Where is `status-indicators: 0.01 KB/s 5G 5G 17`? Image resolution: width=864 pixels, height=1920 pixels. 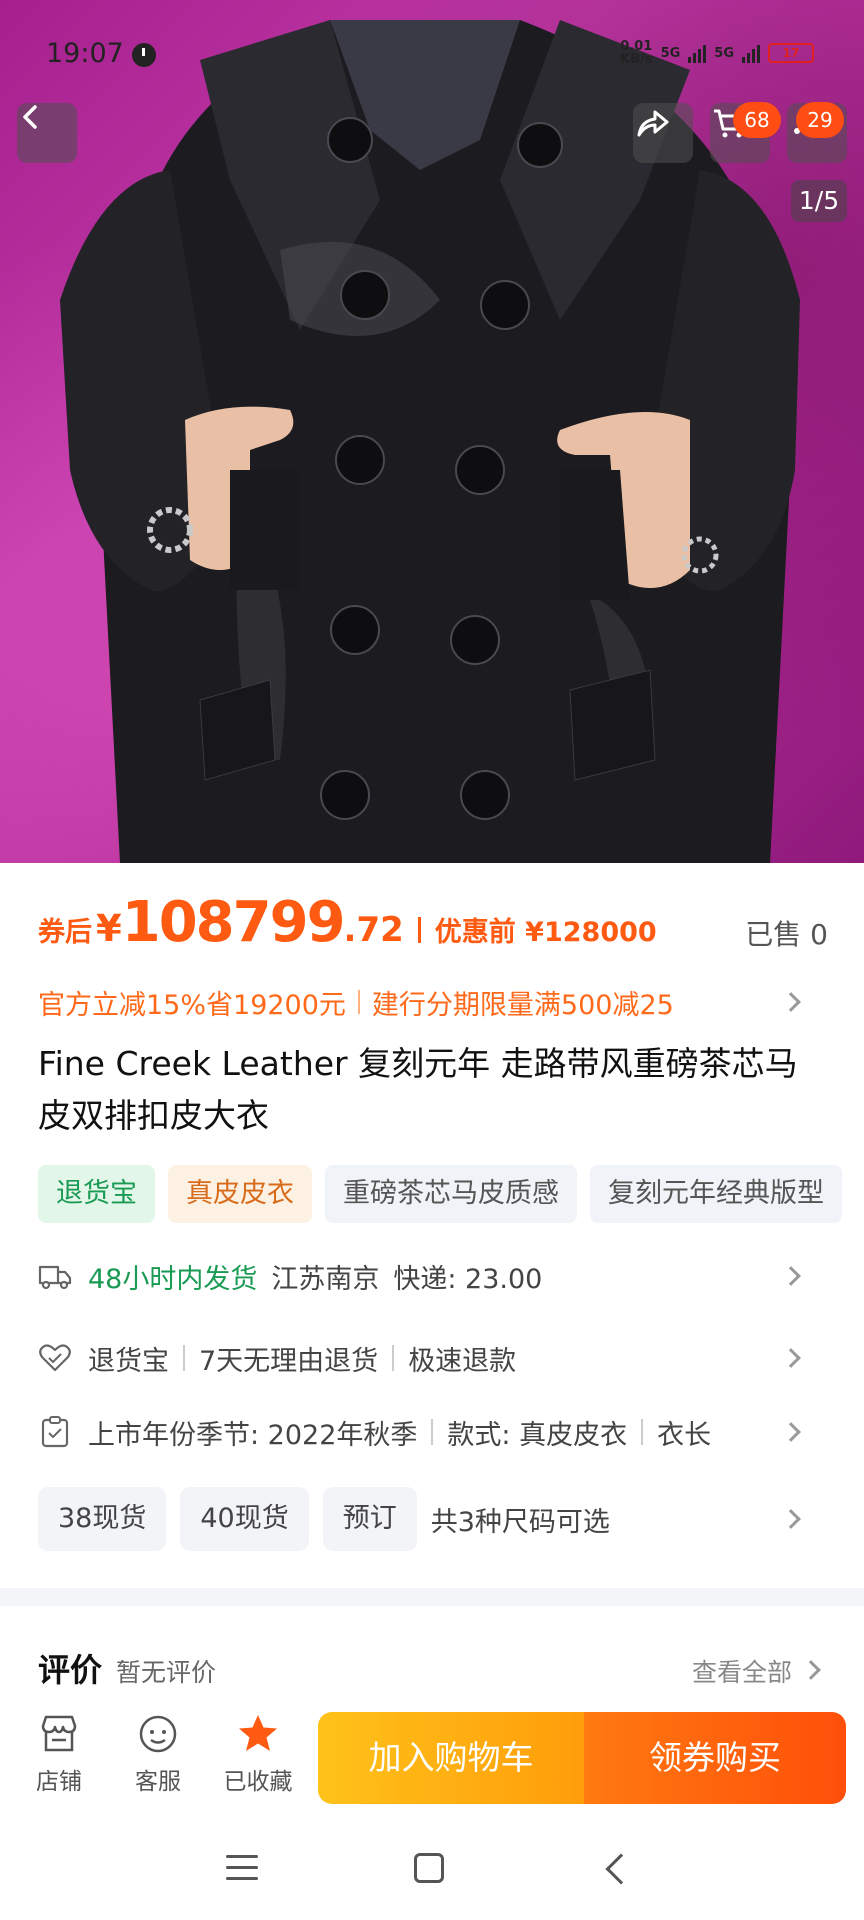 status-indicators: 0.01 KB/s 5G 5G 17 is located at coordinates (717, 53).